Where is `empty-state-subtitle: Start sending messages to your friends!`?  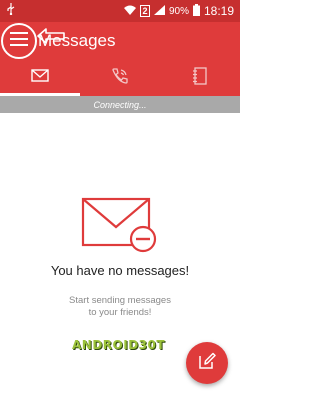
empty-state-subtitle: Start sending messages to your friends! is located at coordinates (120, 307).